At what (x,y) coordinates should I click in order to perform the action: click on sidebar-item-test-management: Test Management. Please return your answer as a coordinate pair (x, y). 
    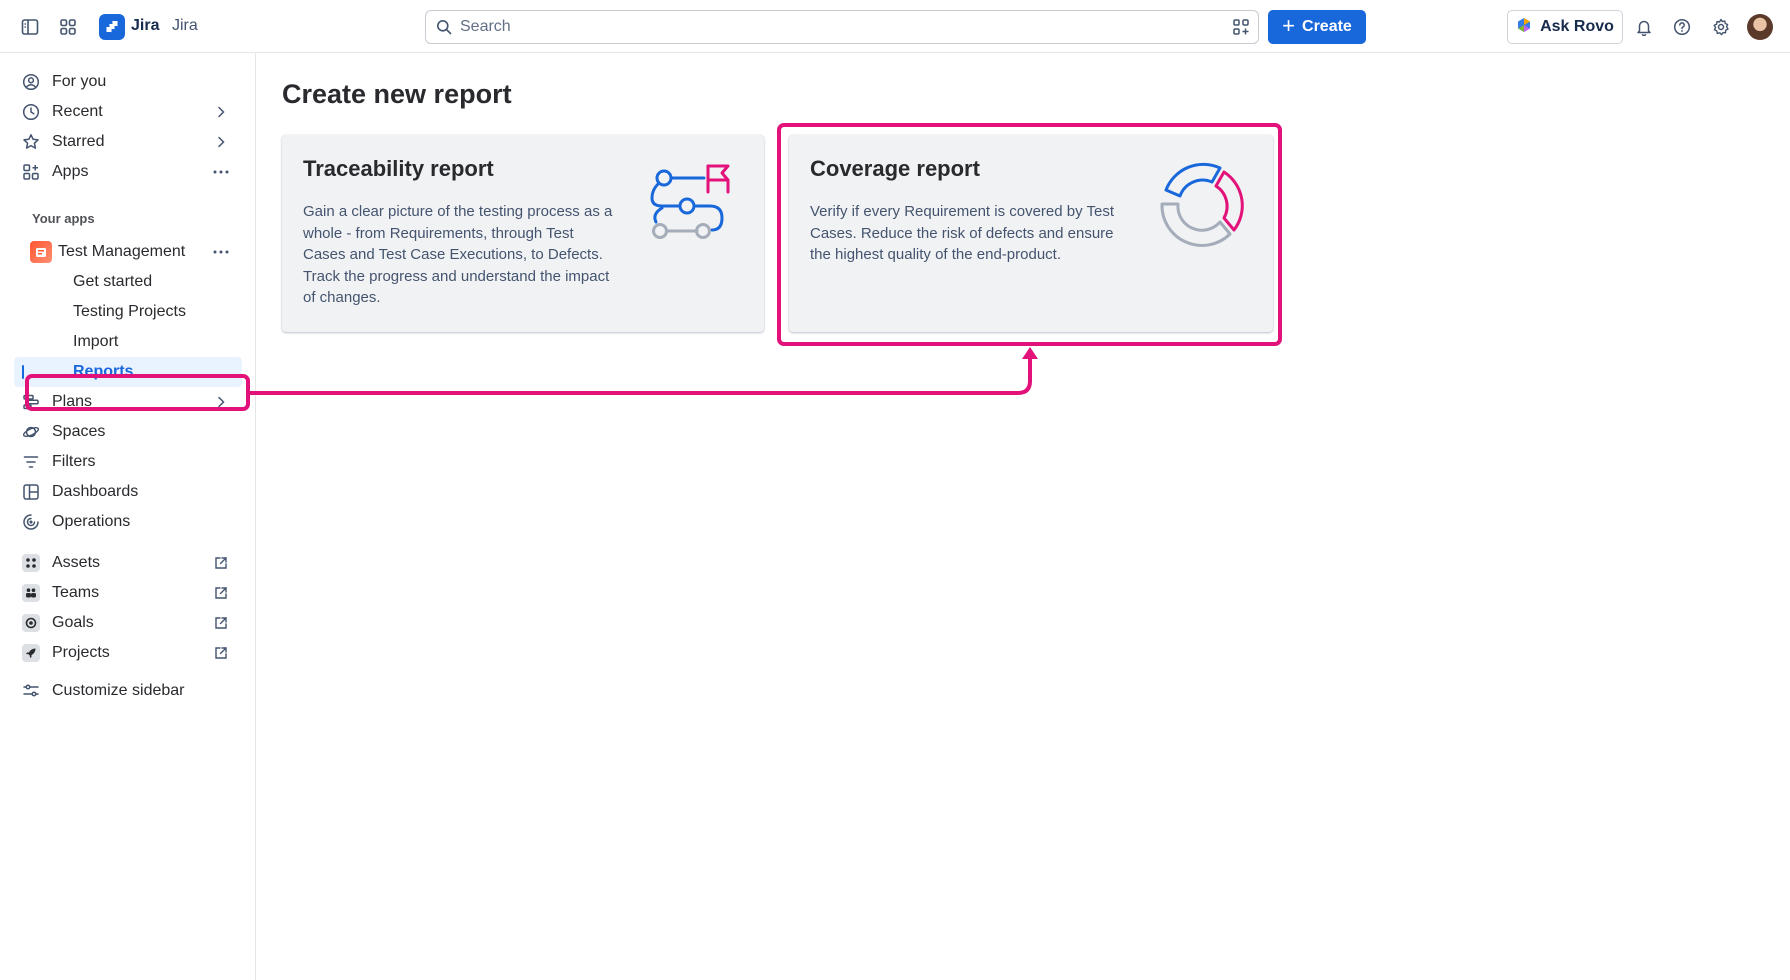
    Looking at the image, I should click on (128, 252).